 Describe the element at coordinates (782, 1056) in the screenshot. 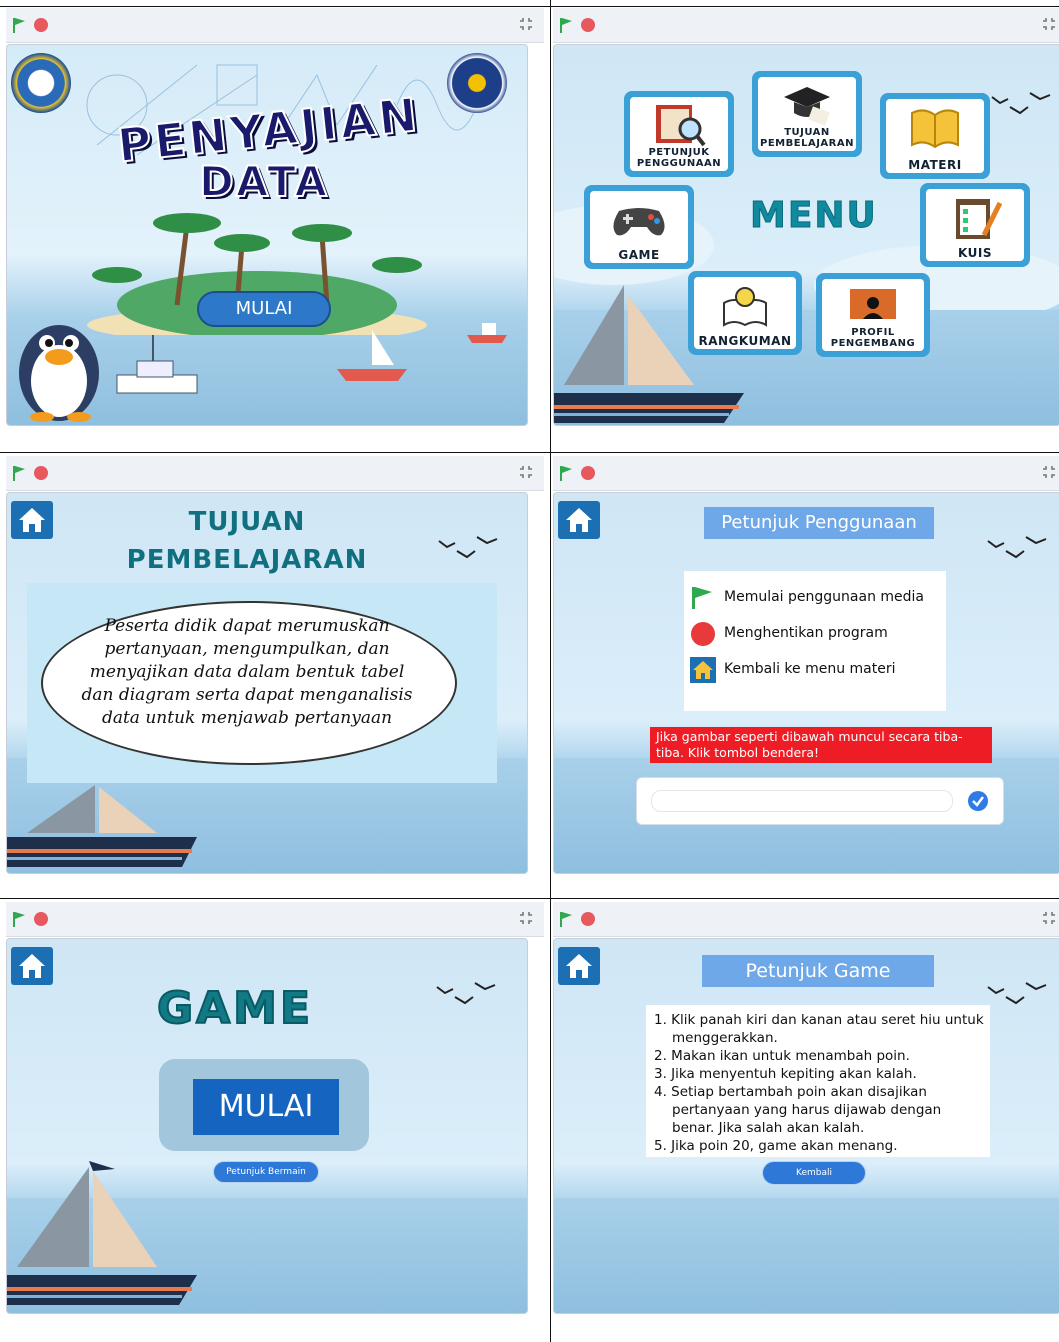

I see `instruction-step: 2. Makan ikan untuk menambah poin.` at that location.